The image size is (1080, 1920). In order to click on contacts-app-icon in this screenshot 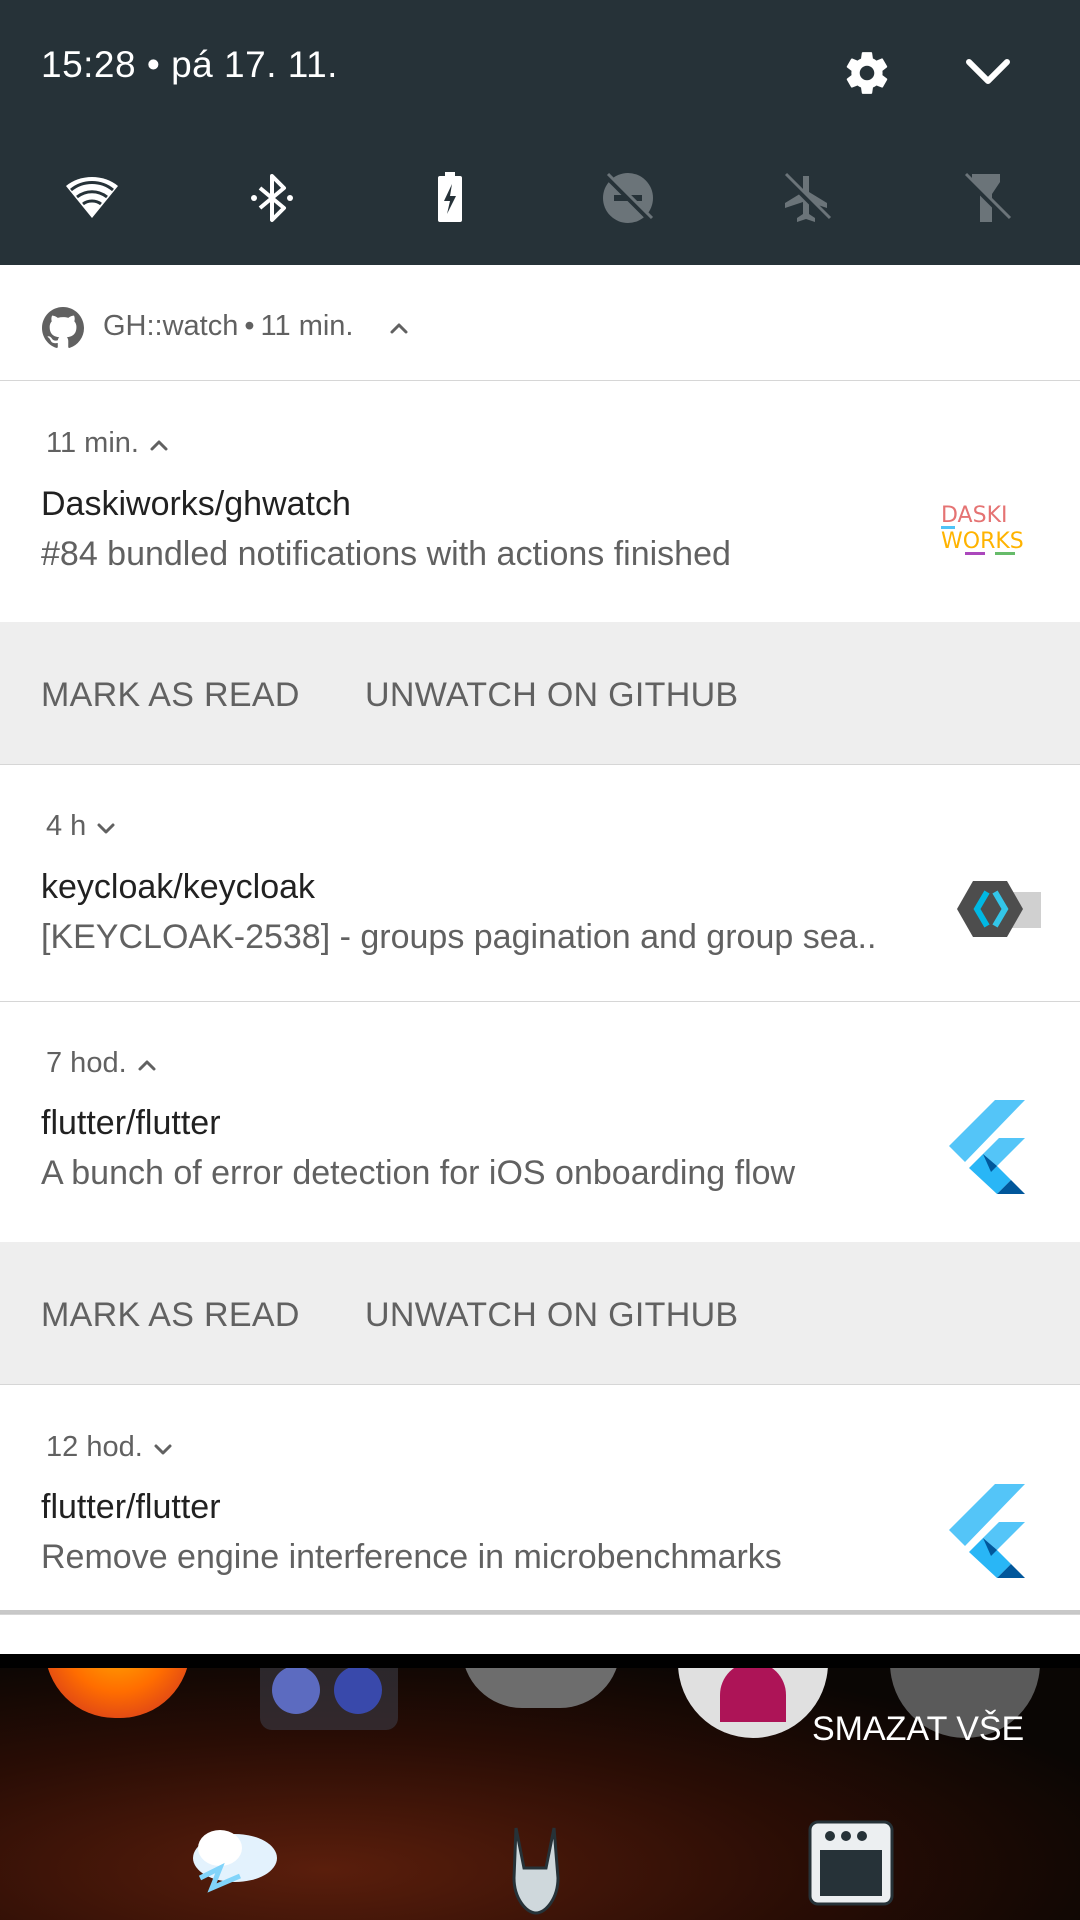, I will do `click(753, 1703)`.